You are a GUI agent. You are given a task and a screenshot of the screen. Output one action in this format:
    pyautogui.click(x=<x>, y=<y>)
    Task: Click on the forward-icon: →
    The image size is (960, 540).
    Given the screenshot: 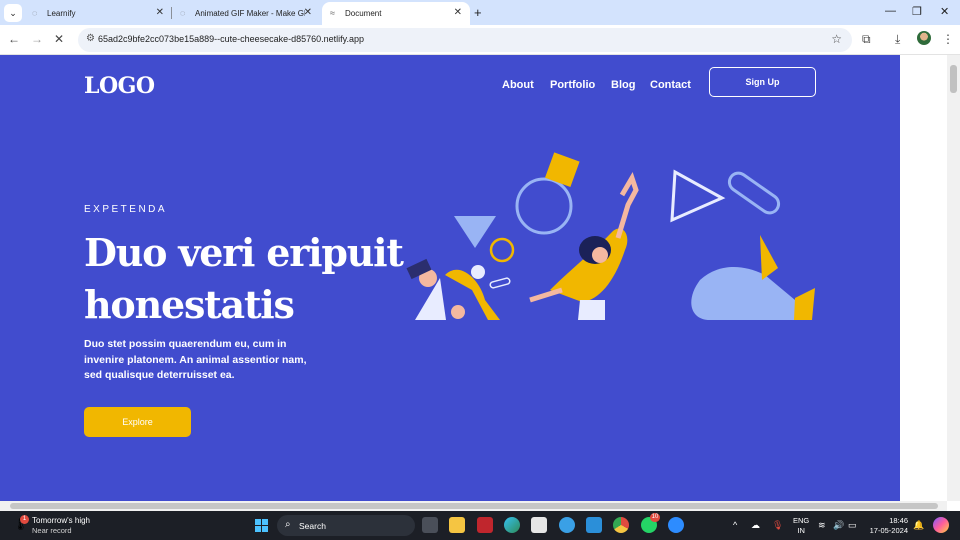 What is the action you would take?
    pyautogui.click(x=37, y=39)
    